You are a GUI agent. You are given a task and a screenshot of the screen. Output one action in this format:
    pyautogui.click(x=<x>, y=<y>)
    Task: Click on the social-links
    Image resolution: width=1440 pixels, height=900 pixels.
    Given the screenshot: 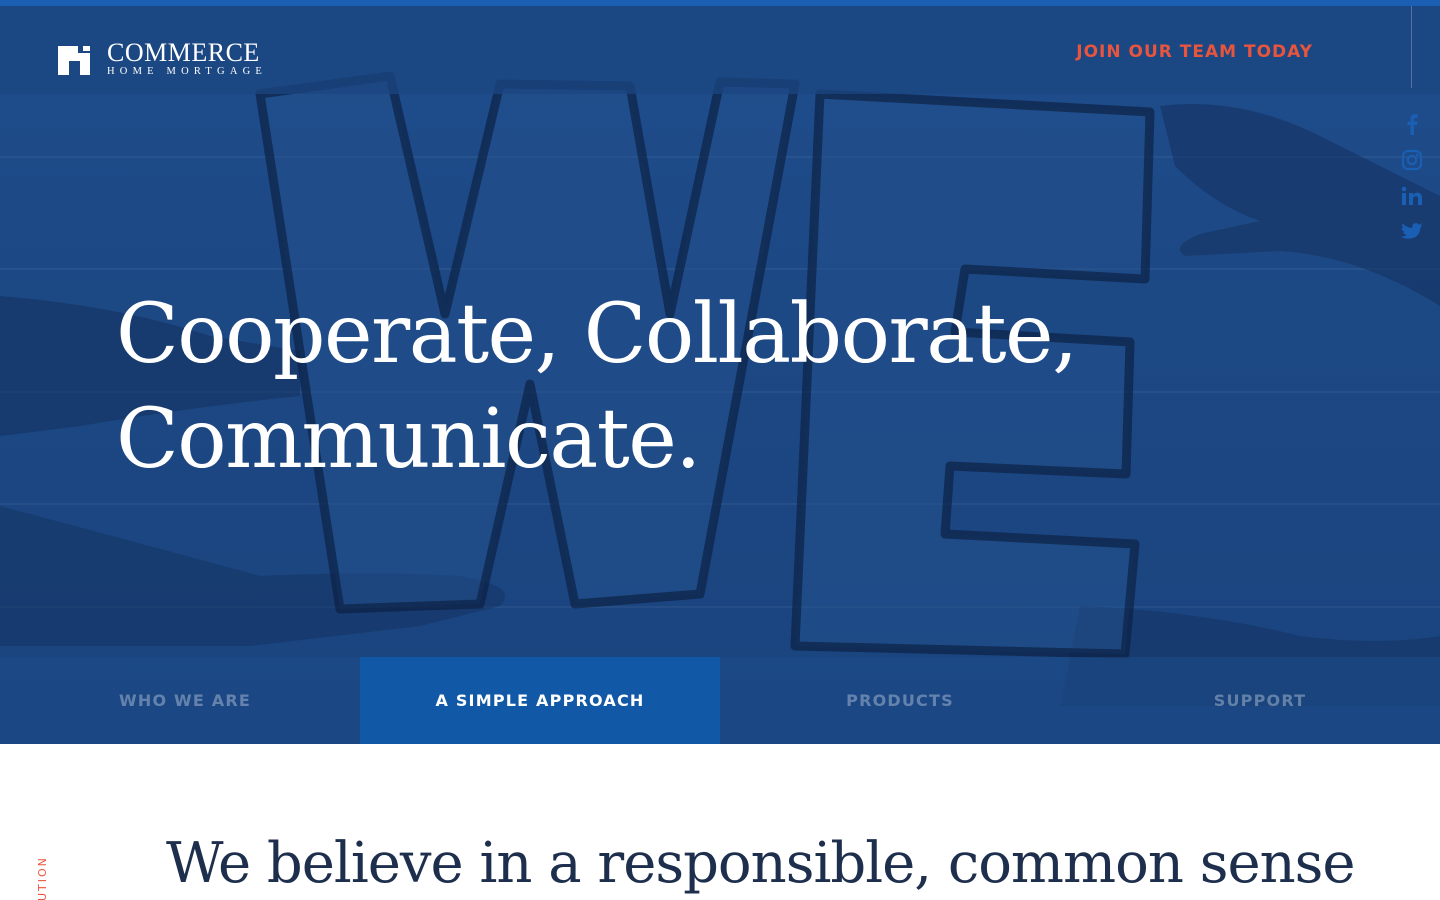 What is the action you would take?
    pyautogui.click(x=1412, y=178)
    